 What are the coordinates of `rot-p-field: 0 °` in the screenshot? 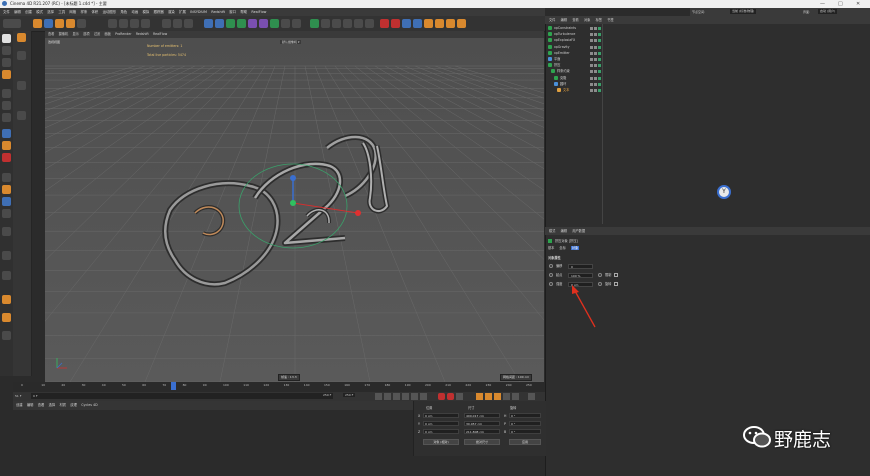 It's located at (525, 423).